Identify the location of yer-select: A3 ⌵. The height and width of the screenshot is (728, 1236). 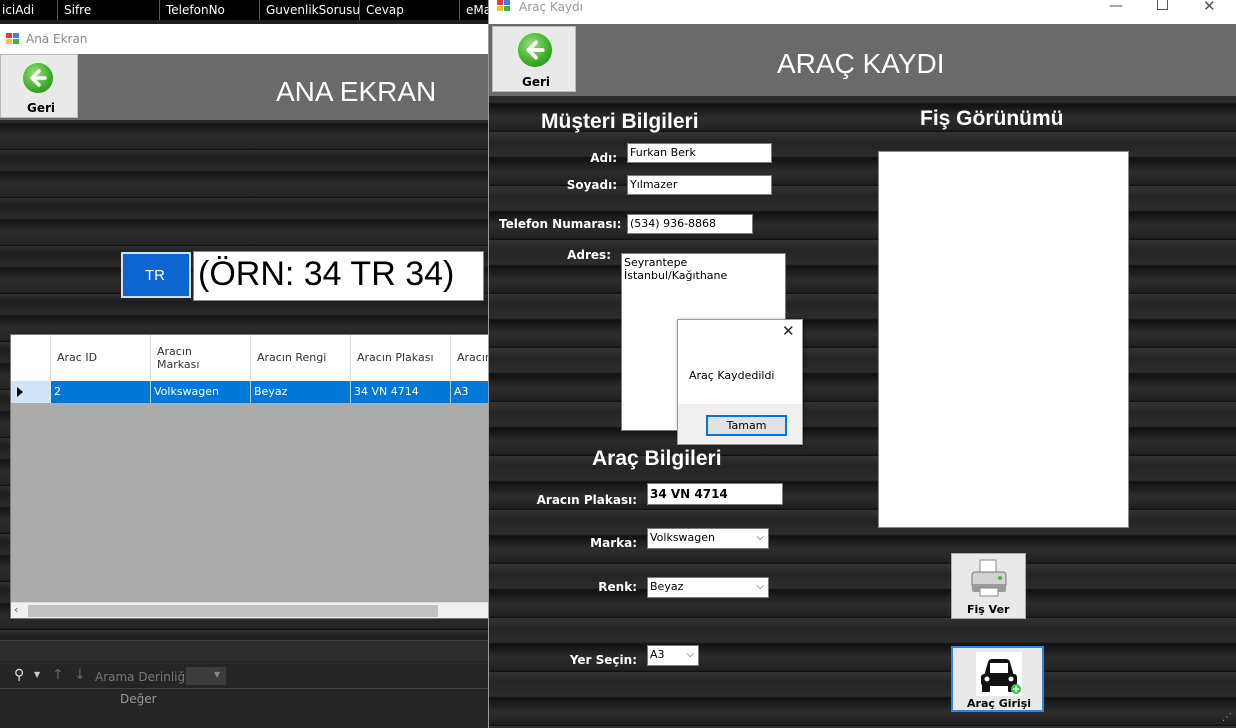
(673, 655).